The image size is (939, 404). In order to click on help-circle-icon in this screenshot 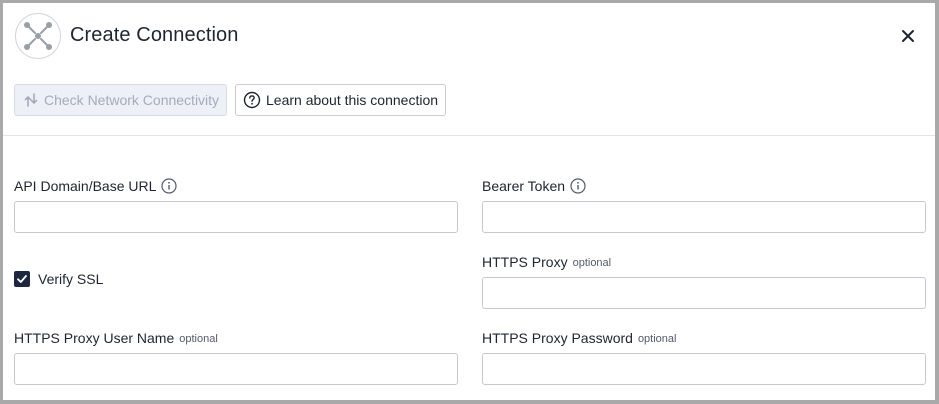, I will do `click(252, 100)`.